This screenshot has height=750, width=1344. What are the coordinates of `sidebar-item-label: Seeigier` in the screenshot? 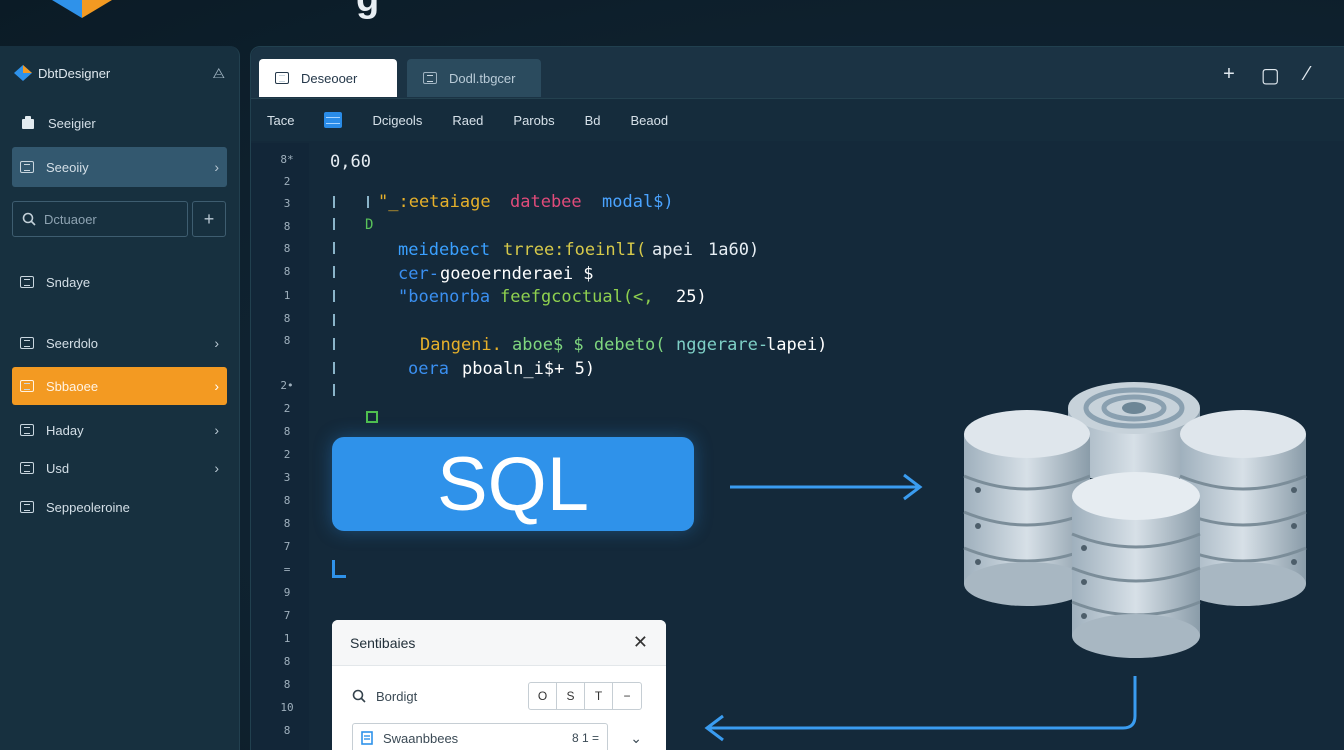 It's located at (72, 123).